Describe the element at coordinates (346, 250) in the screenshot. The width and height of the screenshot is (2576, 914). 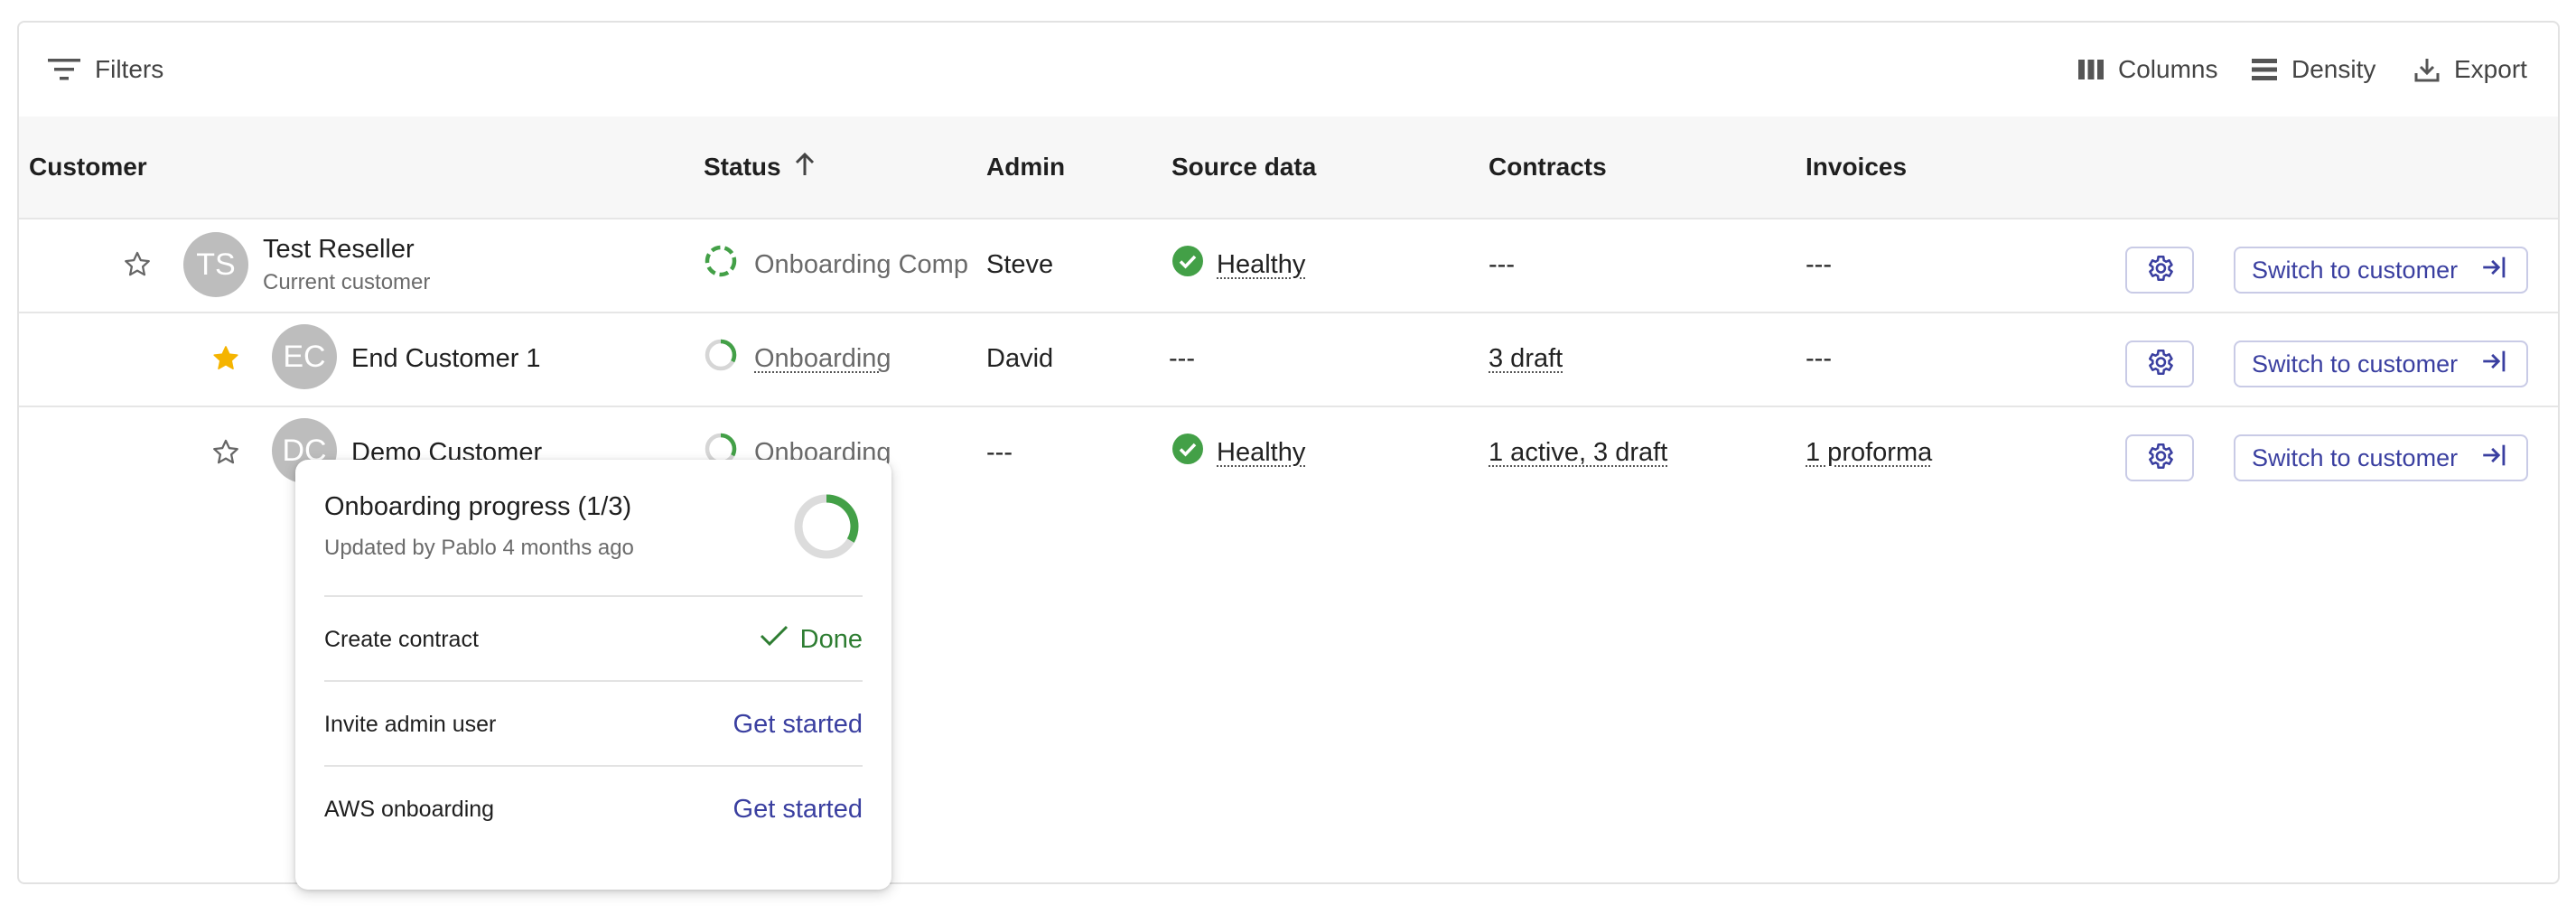
I see `customer-name: Test Reseller` at that location.